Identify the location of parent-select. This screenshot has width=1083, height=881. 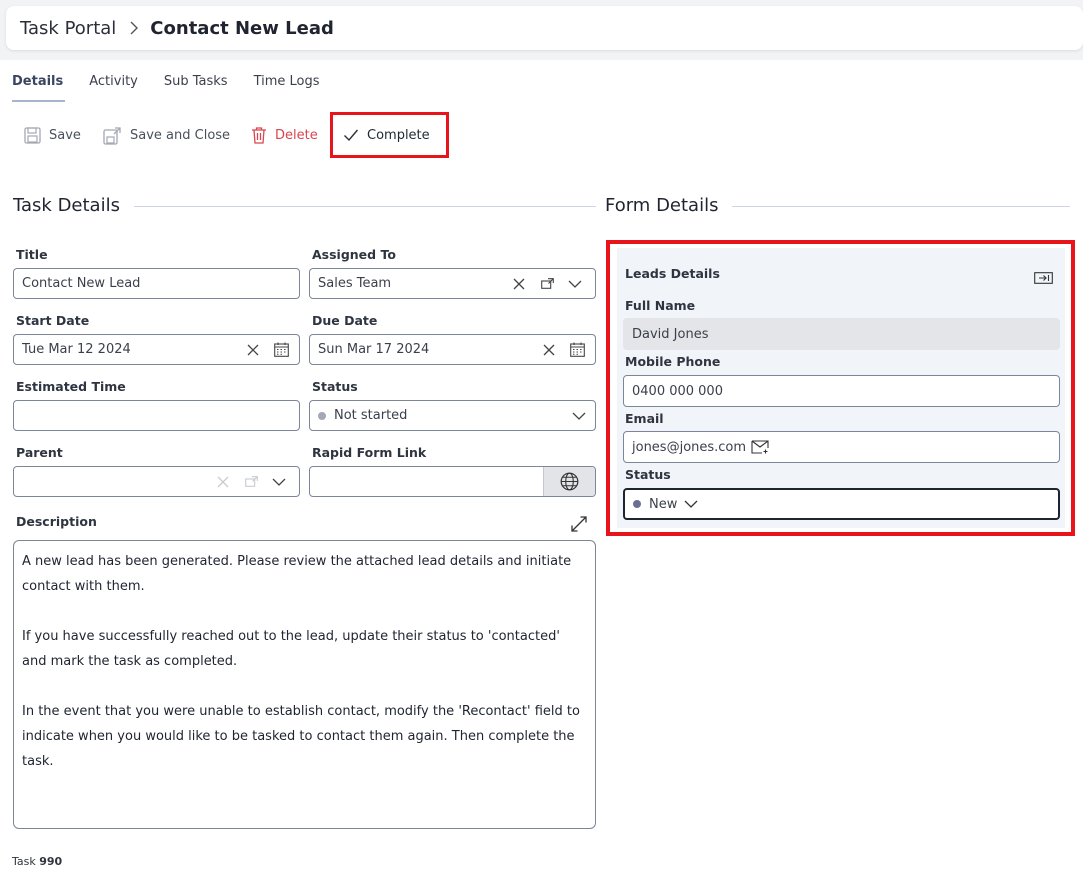
(156, 481).